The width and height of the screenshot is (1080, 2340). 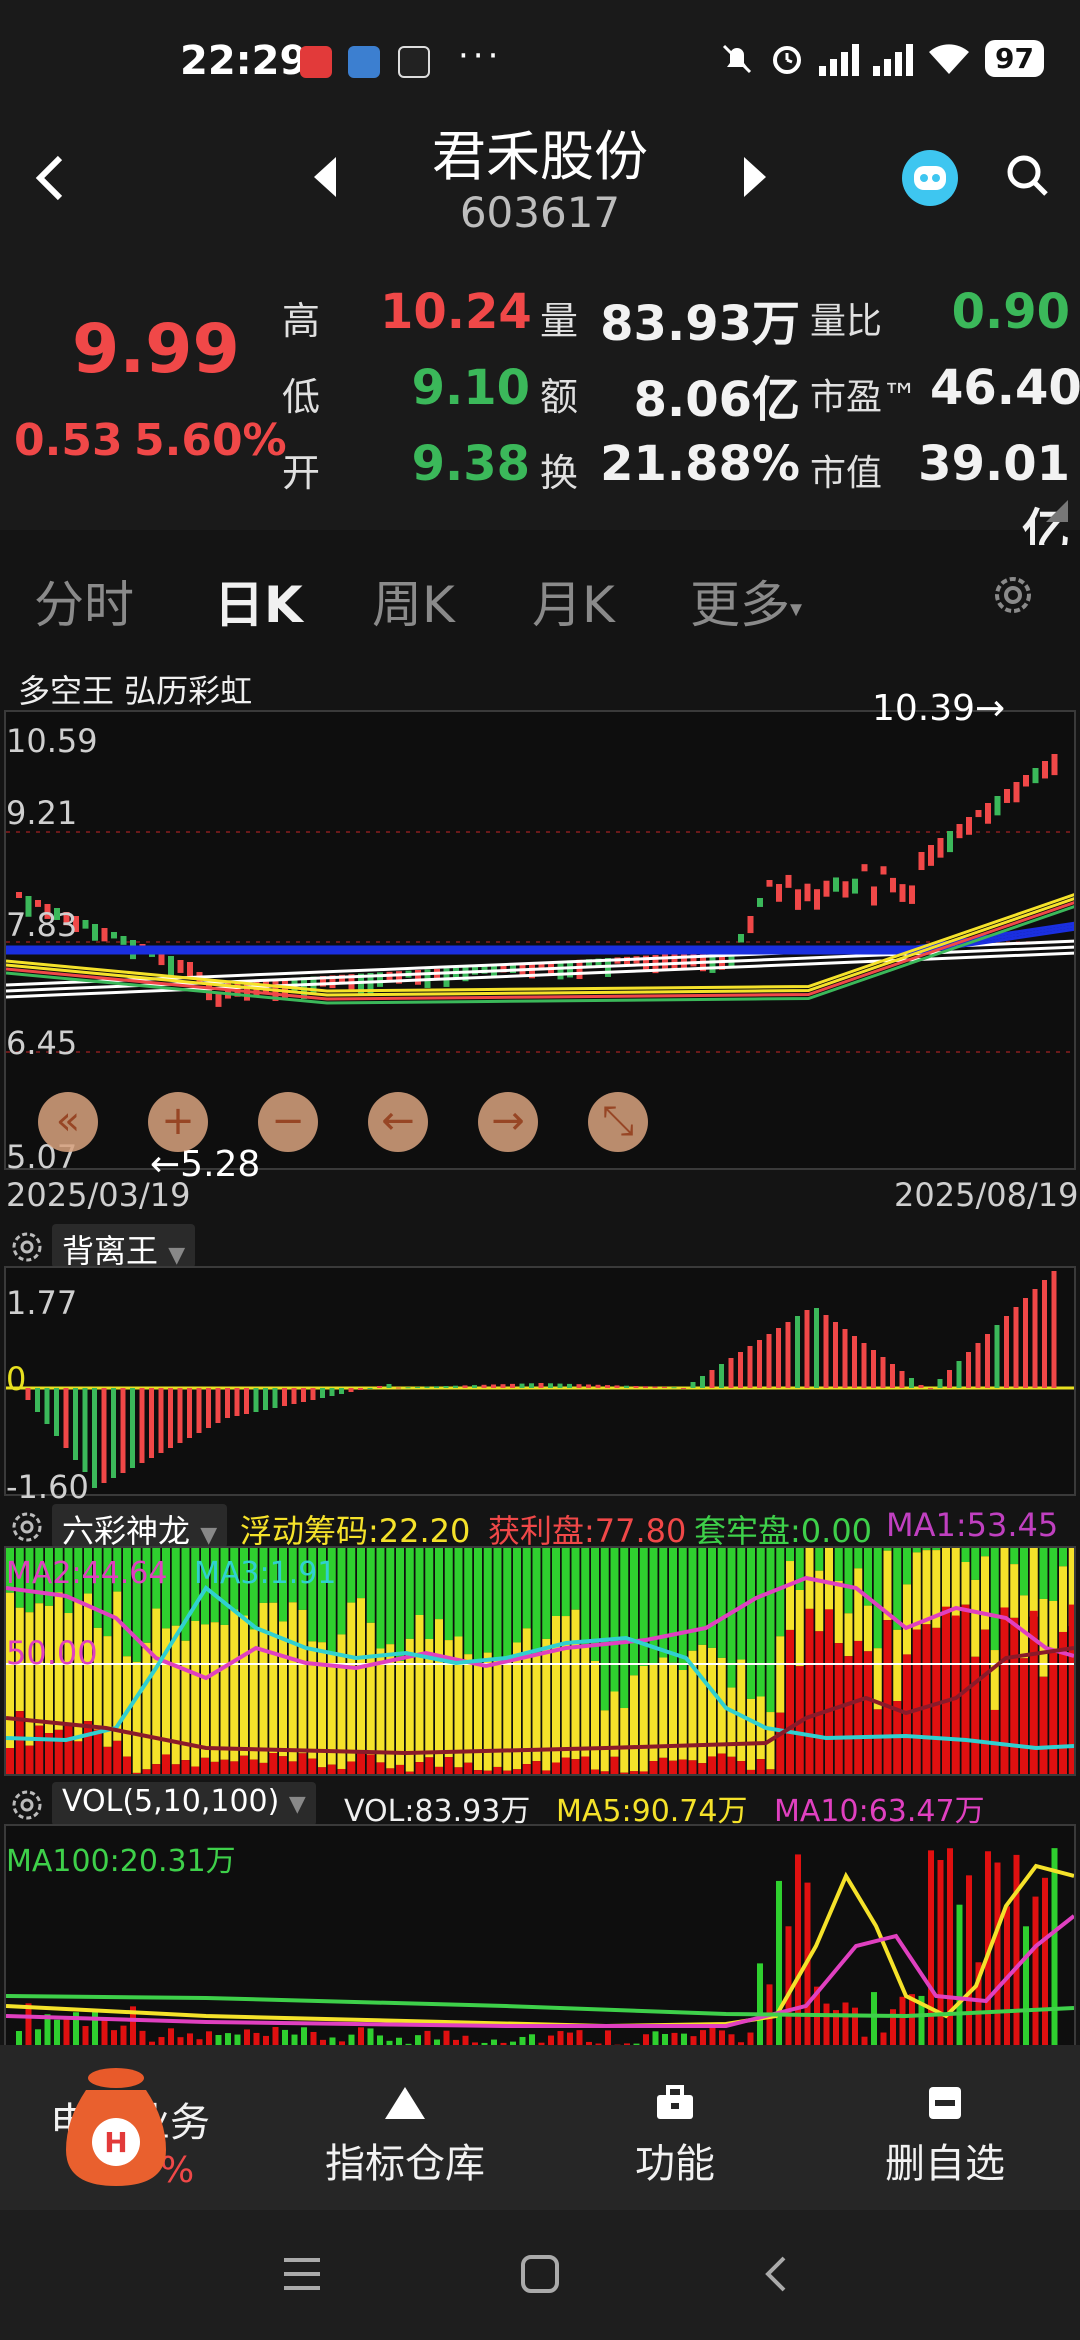 What do you see at coordinates (258, 601) in the screenshot?
I see `tab-daily-k: 日K` at bounding box center [258, 601].